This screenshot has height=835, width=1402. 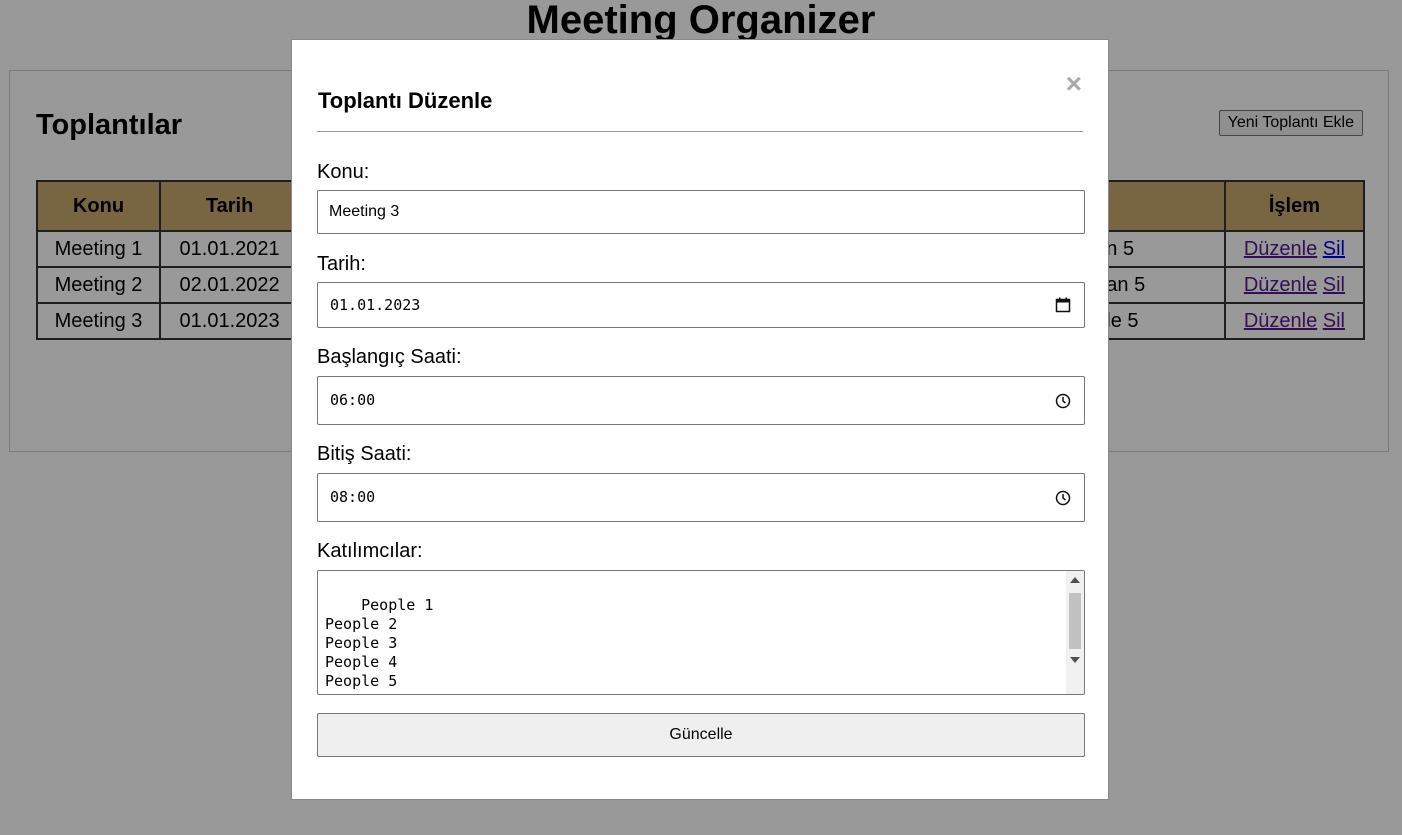 What do you see at coordinates (1075, 580) in the screenshot?
I see `scroll-up-icon` at bounding box center [1075, 580].